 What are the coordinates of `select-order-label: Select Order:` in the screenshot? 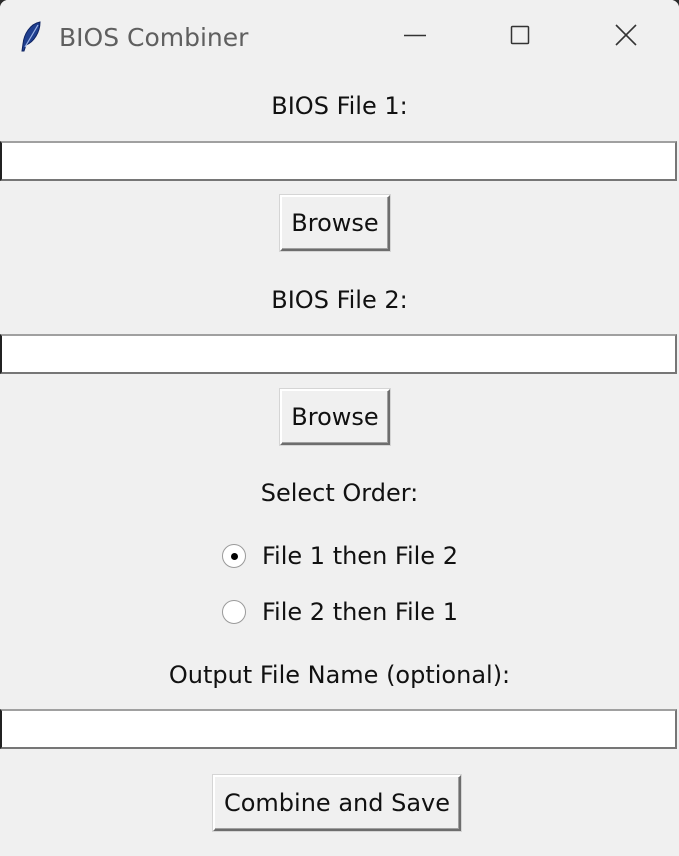 It's located at (339, 493).